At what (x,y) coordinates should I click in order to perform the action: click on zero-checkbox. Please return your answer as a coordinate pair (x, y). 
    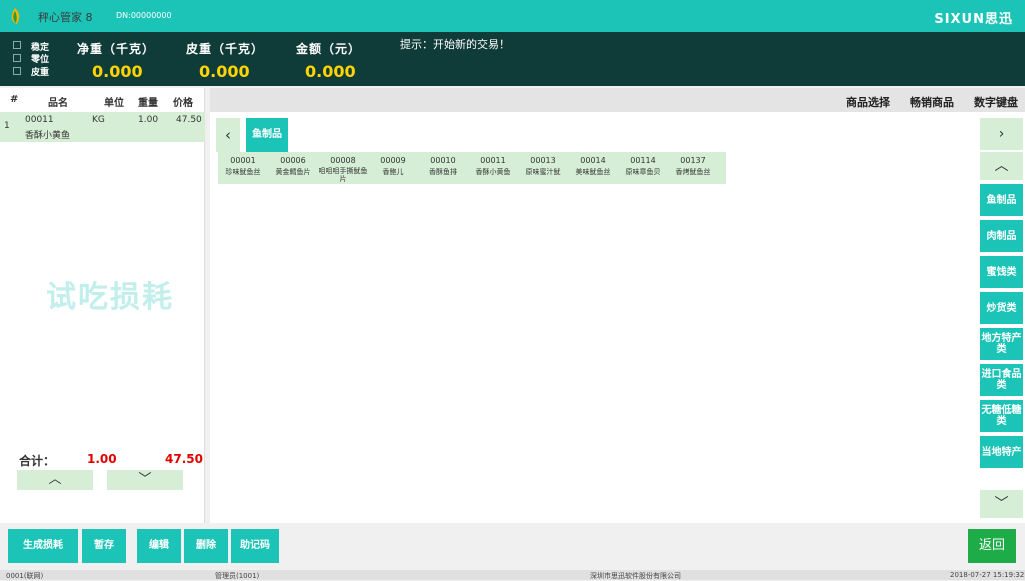
    Looking at the image, I should click on (17, 58).